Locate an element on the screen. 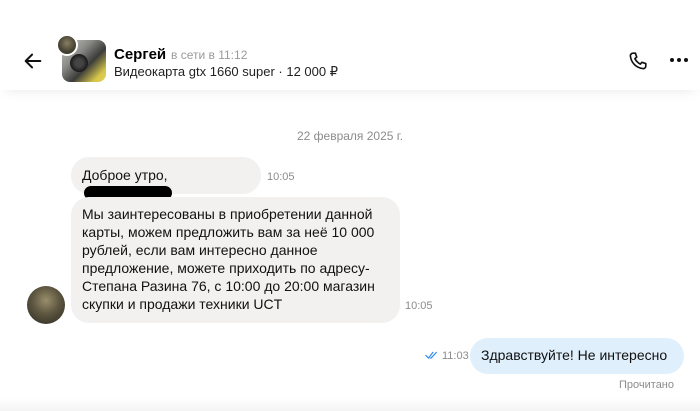 Image resolution: width=700 pixels, height=411 pixels. more-horizontal-icon is located at coordinates (679, 60).